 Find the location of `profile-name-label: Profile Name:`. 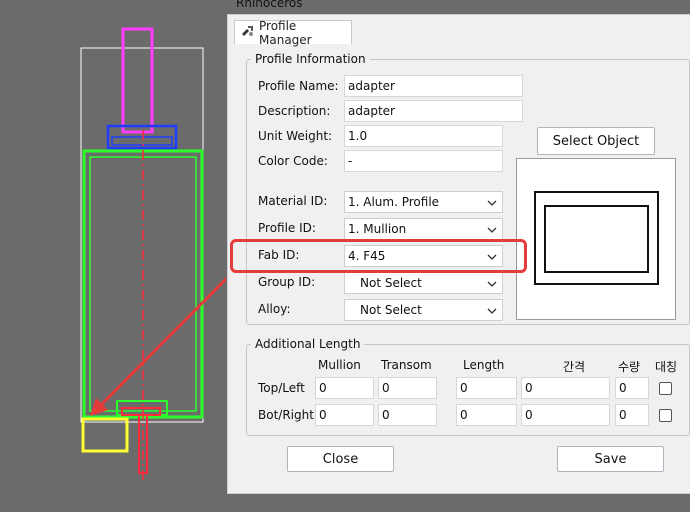

profile-name-label: Profile Name: is located at coordinates (298, 86).